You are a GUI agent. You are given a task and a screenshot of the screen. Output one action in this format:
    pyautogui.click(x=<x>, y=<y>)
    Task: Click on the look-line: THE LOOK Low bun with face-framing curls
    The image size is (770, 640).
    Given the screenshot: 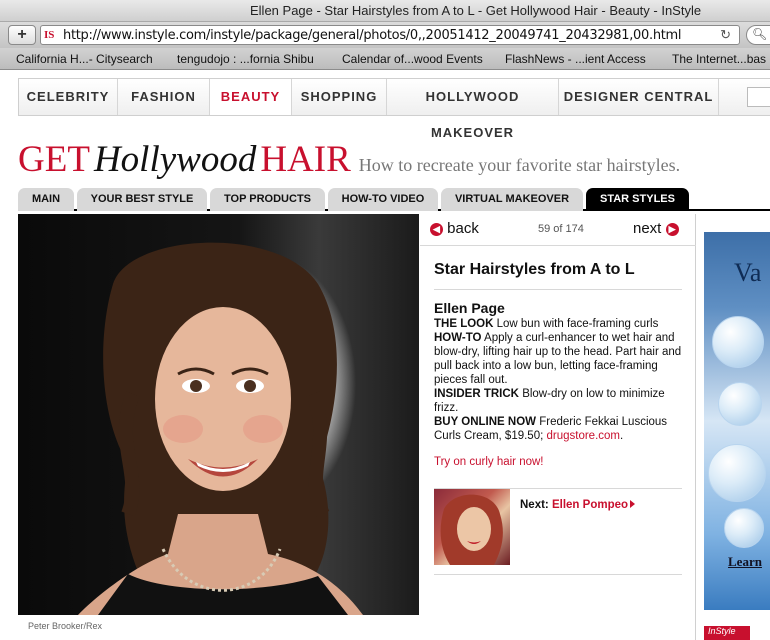 What is the action you would take?
    pyautogui.click(x=560, y=324)
    